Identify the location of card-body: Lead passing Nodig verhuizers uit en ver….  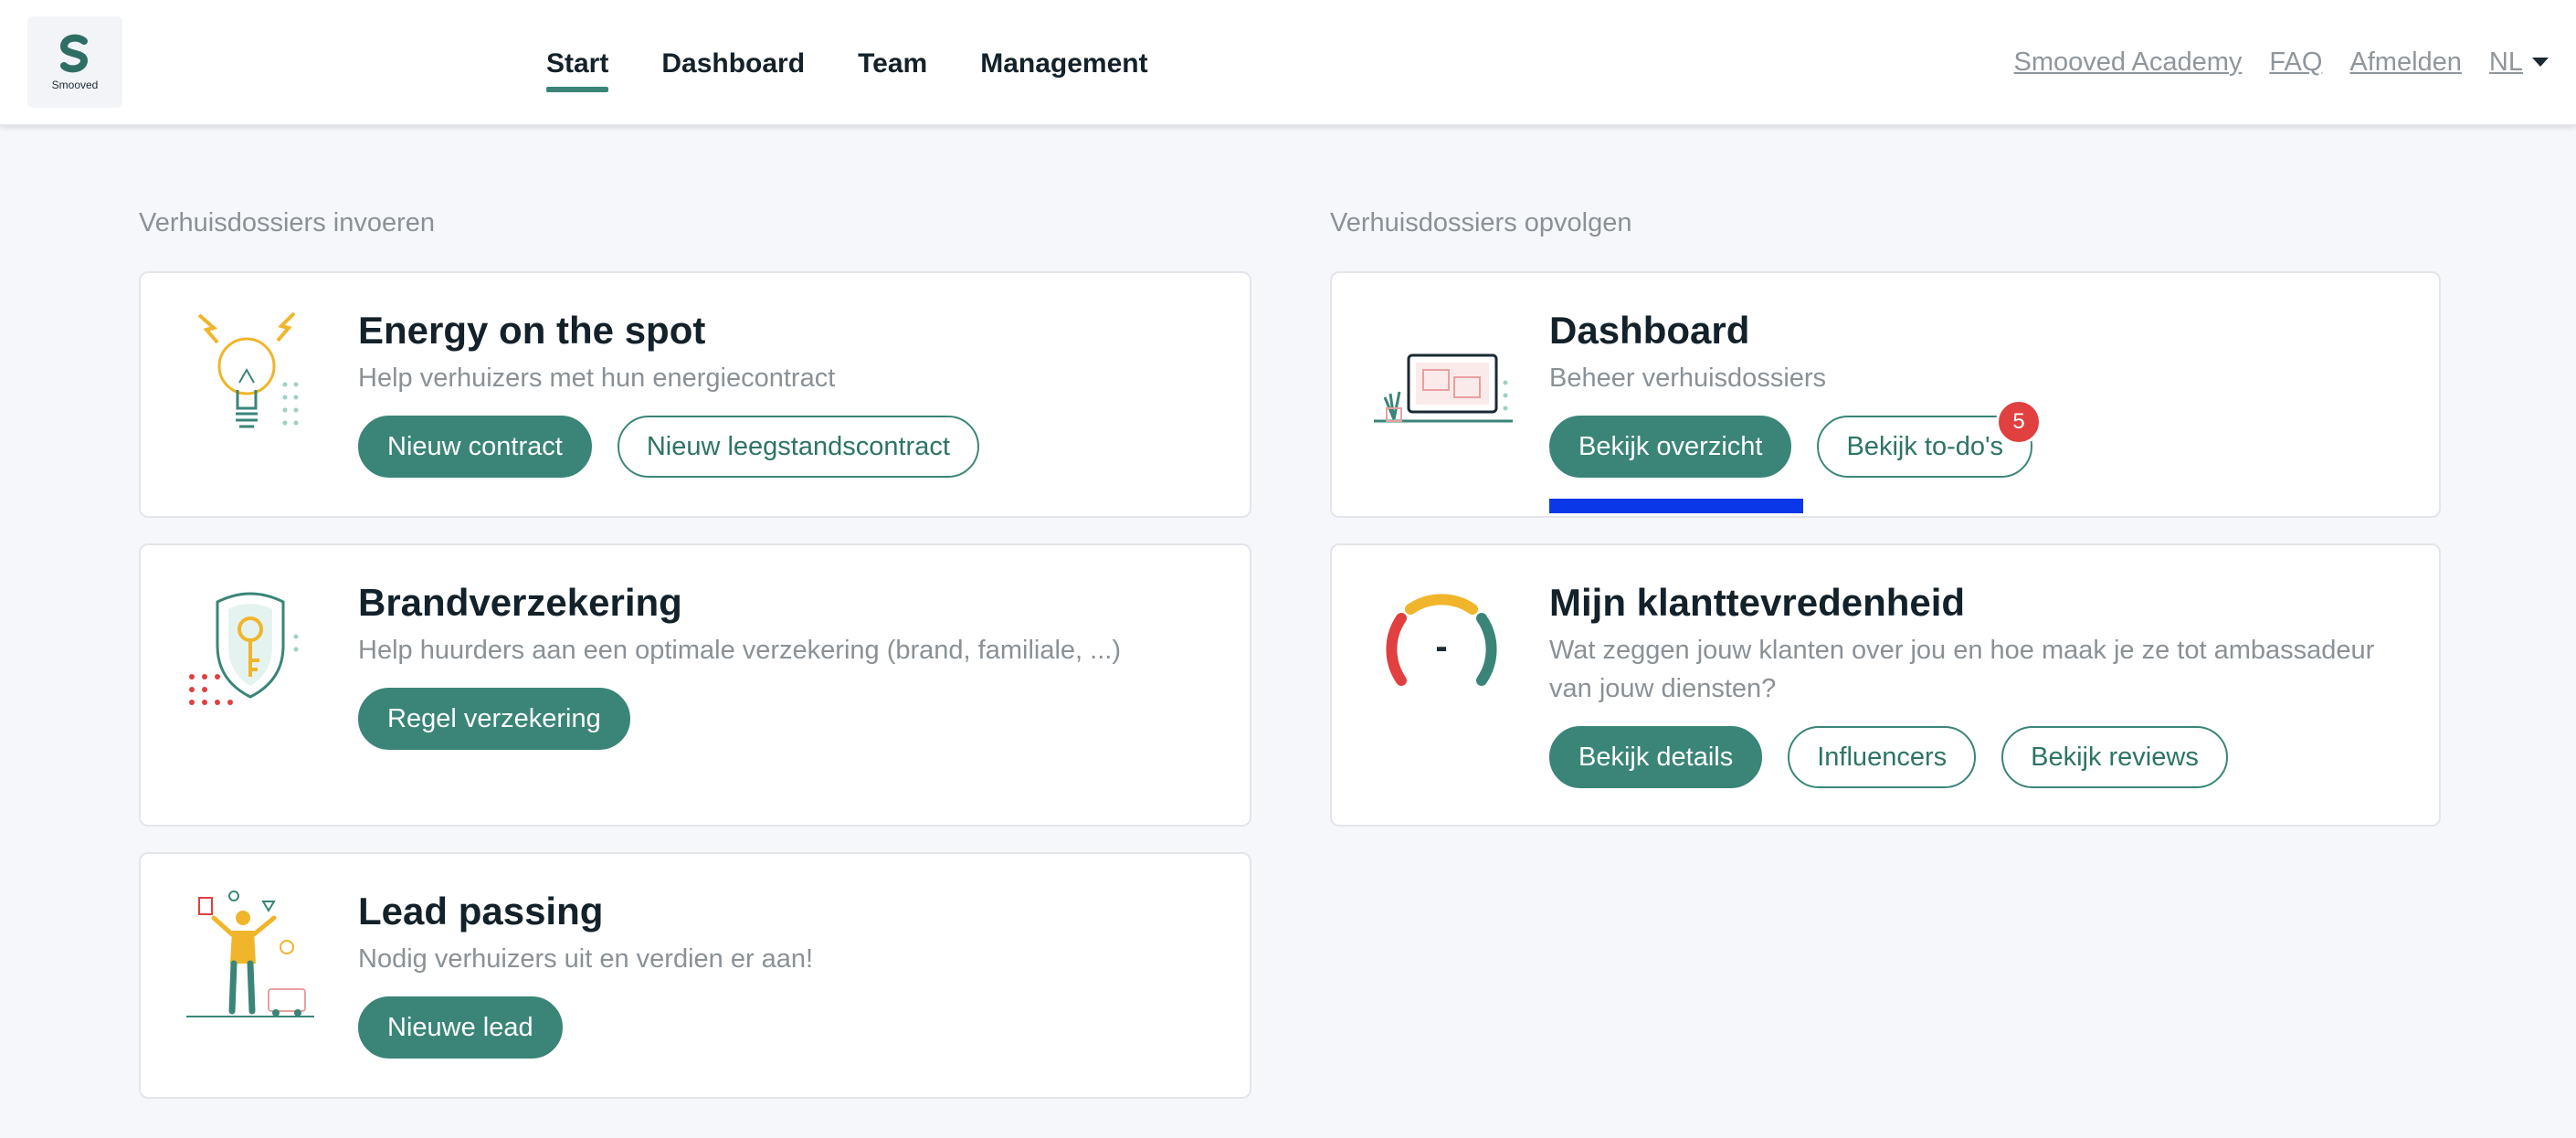
(785, 974).